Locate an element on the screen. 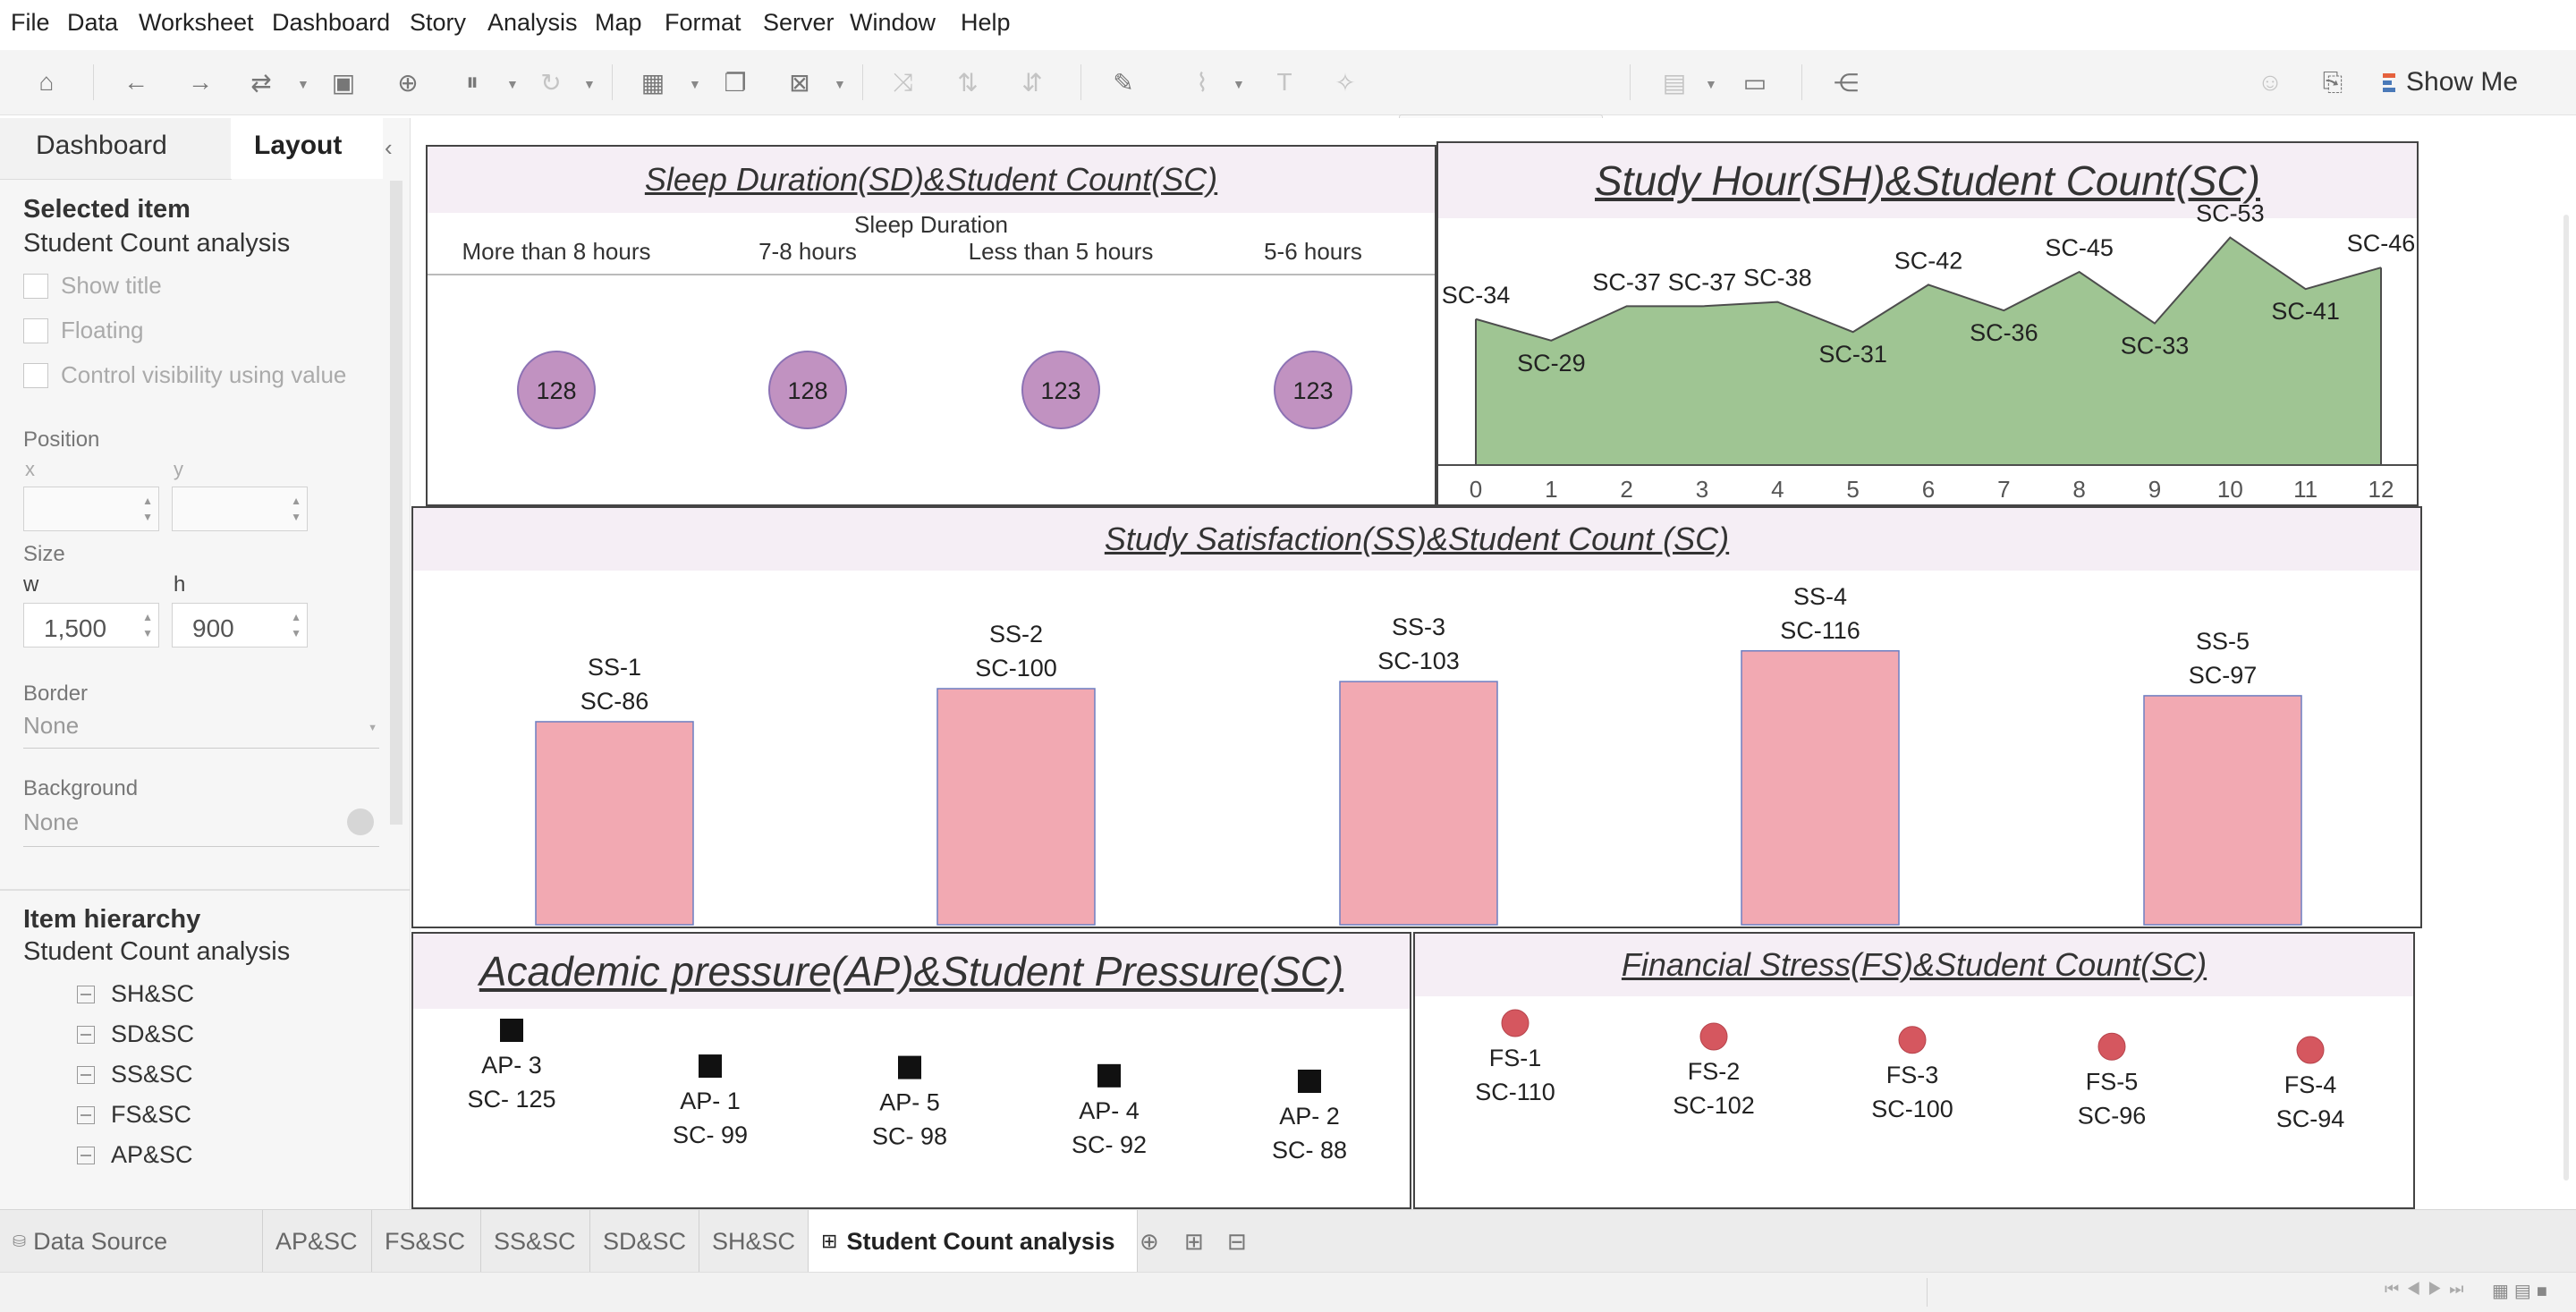 Image resolution: width=2576 pixels, height=1312 pixels. annotate-icon: ⌇ is located at coordinates (1202, 82).